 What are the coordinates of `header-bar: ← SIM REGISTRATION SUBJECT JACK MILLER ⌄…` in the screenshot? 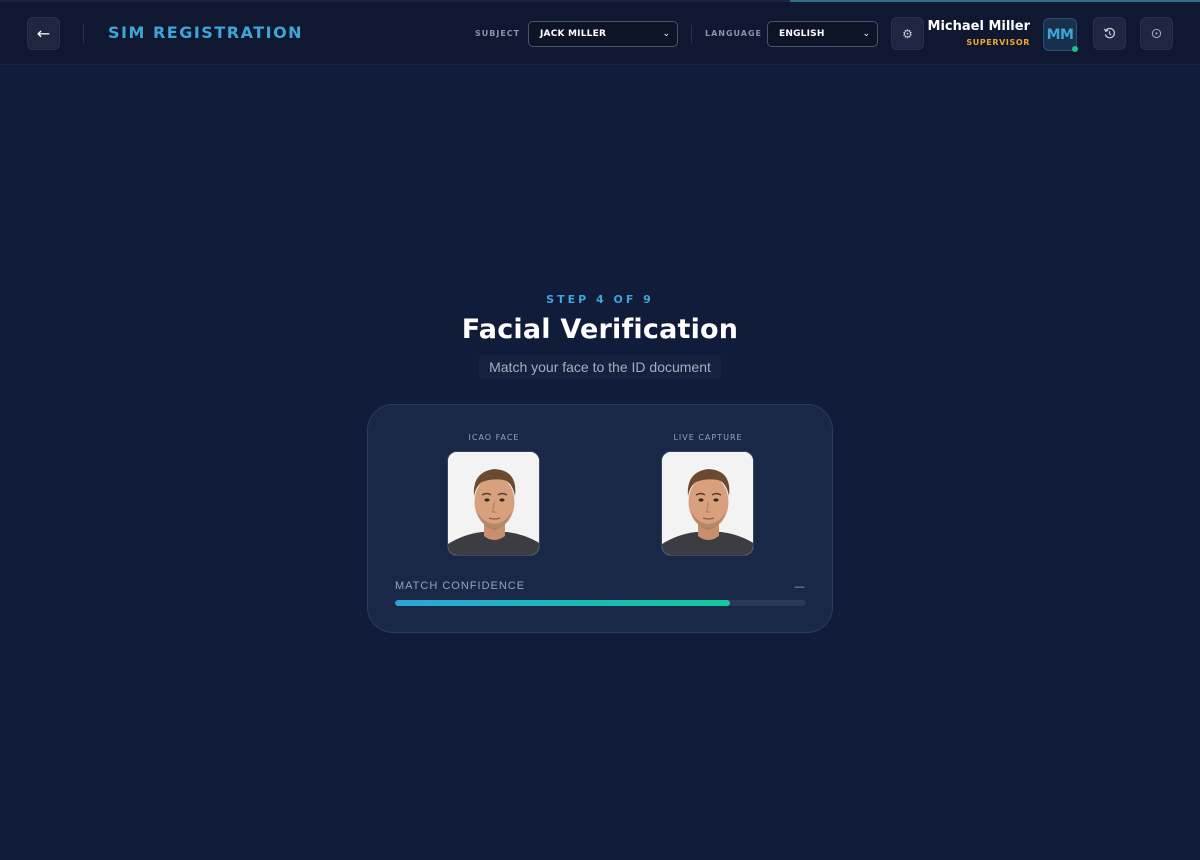 It's located at (600, 33).